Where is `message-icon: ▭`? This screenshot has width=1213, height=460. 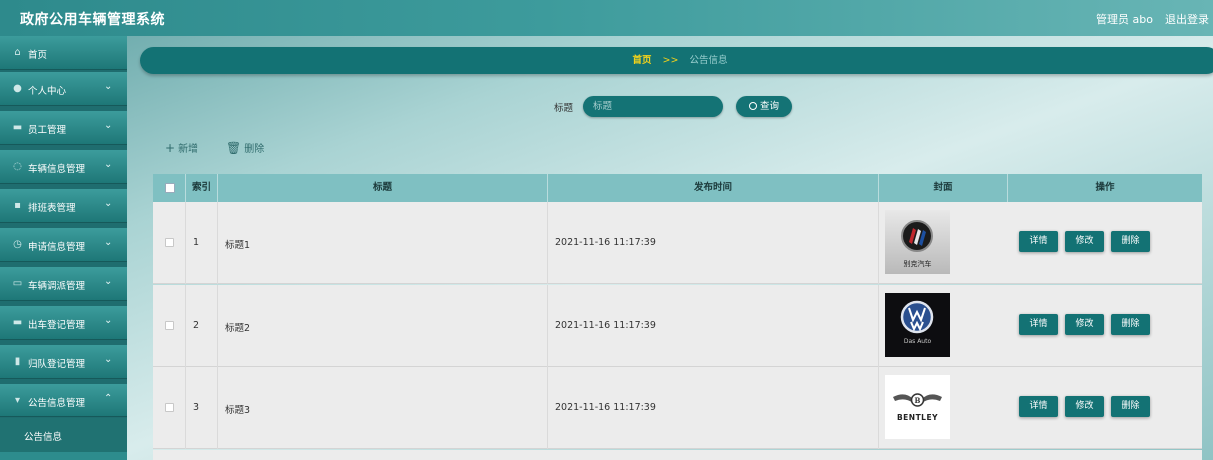 message-icon: ▭ is located at coordinates (17, 283).